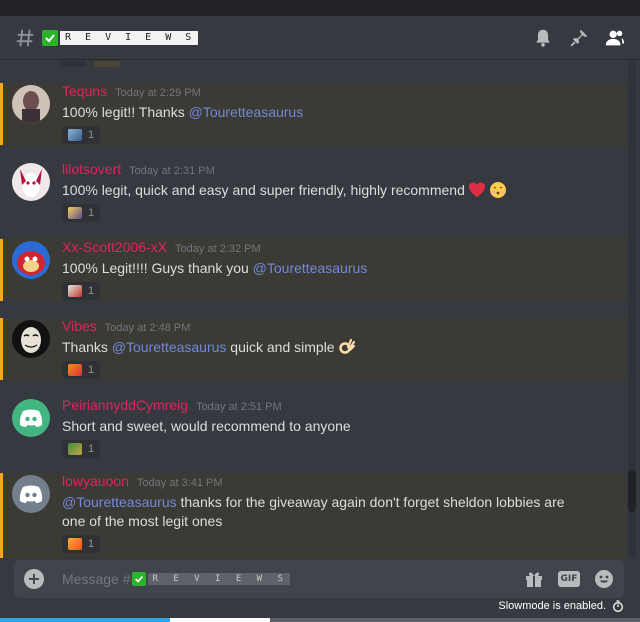 The width and height of the screenshot is (640, 622). Describe the element at coordinates (79, 326) in the screenshot. I see `author-name: Vibes` at that location.